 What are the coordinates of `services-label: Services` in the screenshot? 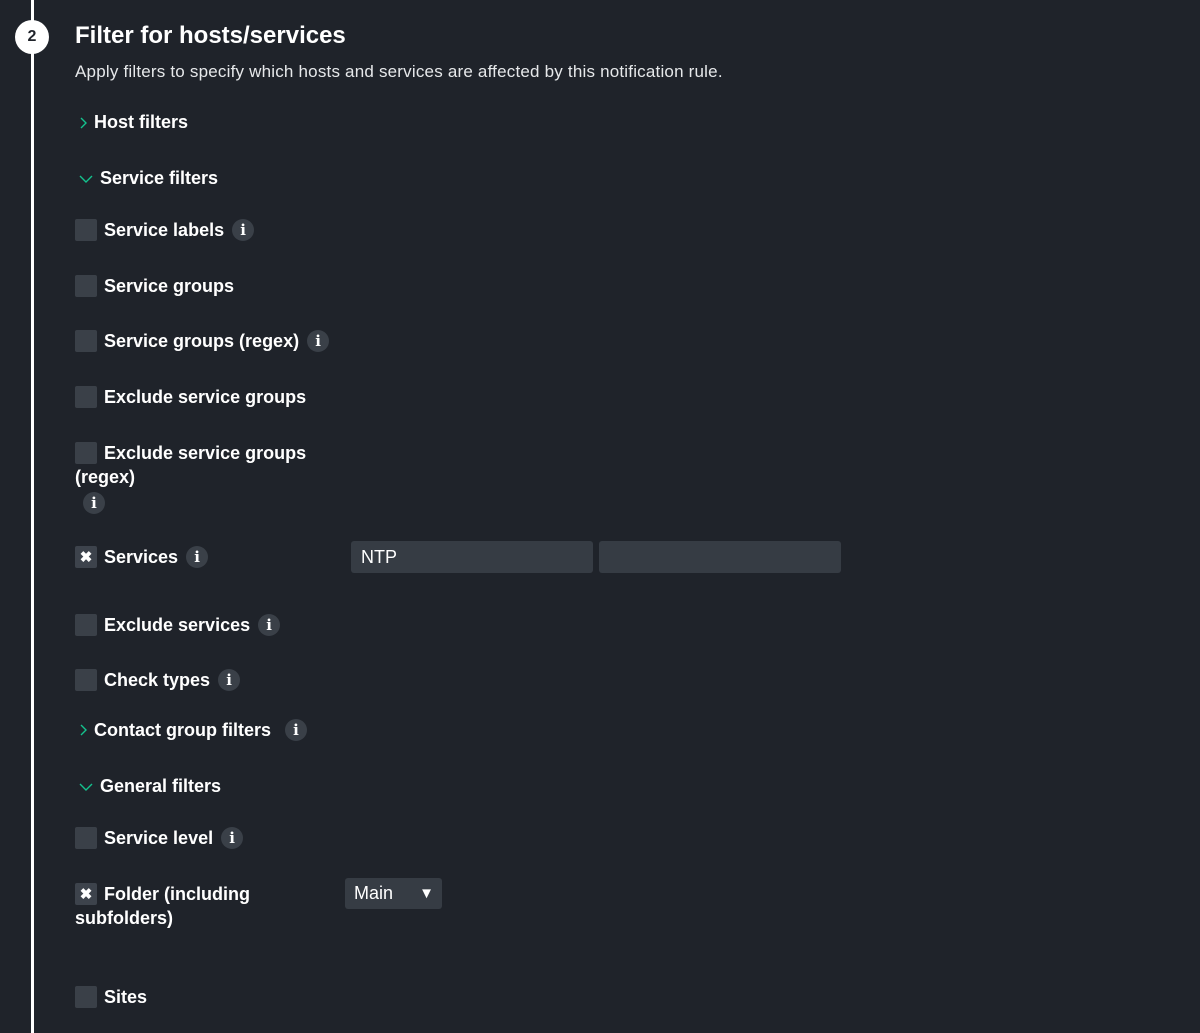 It's located at (141, 556).